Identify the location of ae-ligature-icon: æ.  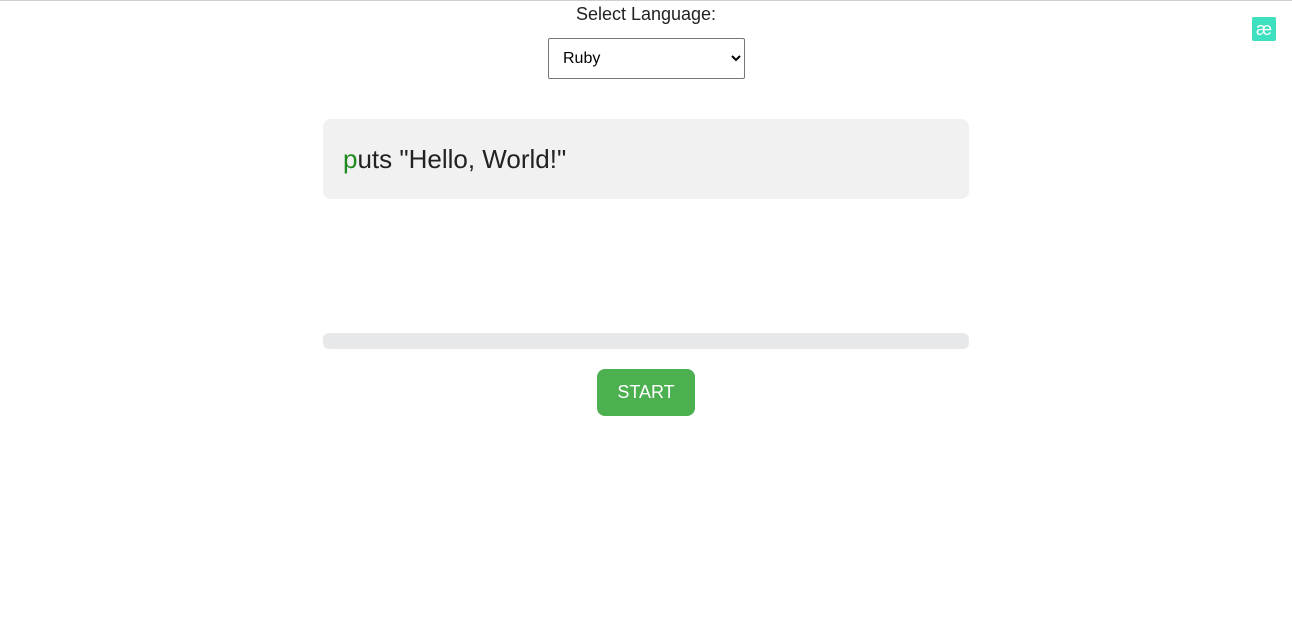
(1264, 29).